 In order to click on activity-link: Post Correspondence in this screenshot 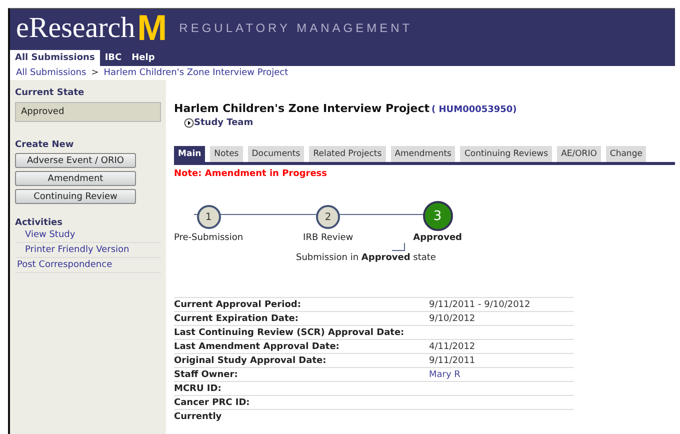, I will do `click(88, 265)`.